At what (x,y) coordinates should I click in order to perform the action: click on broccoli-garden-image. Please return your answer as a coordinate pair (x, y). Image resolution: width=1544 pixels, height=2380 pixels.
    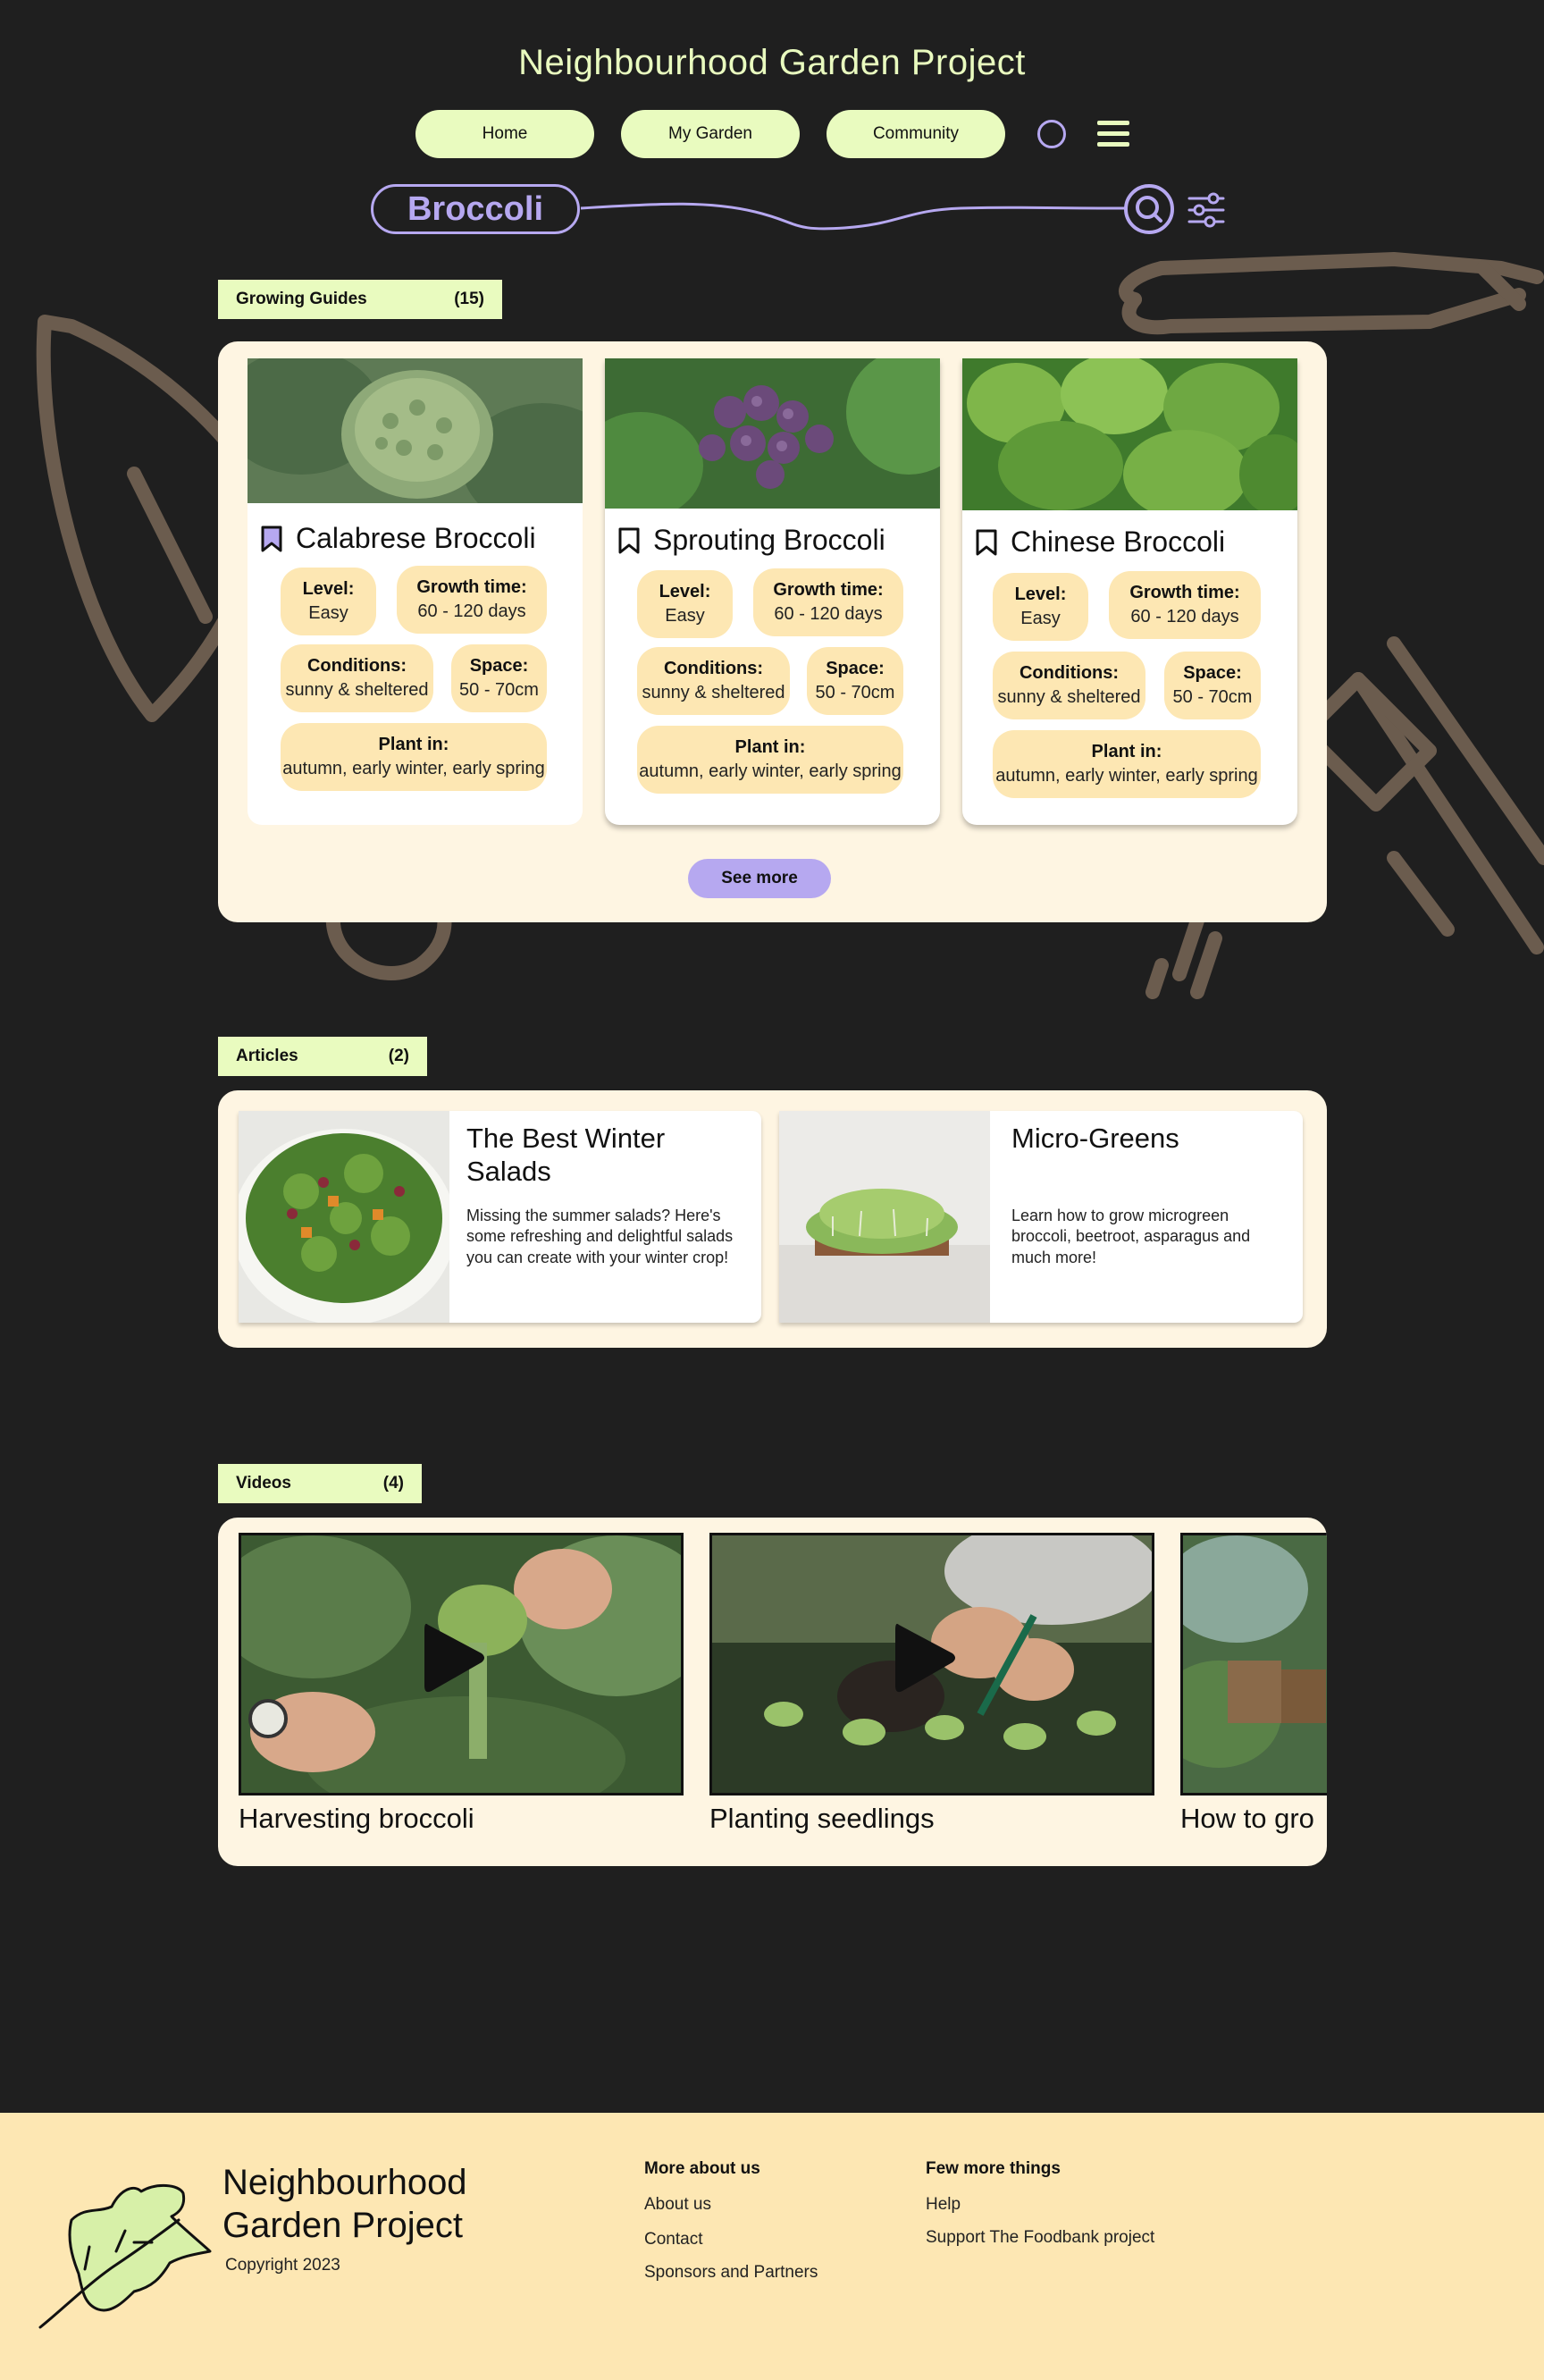
    Looking at the image, I should click on (1255, 1664).